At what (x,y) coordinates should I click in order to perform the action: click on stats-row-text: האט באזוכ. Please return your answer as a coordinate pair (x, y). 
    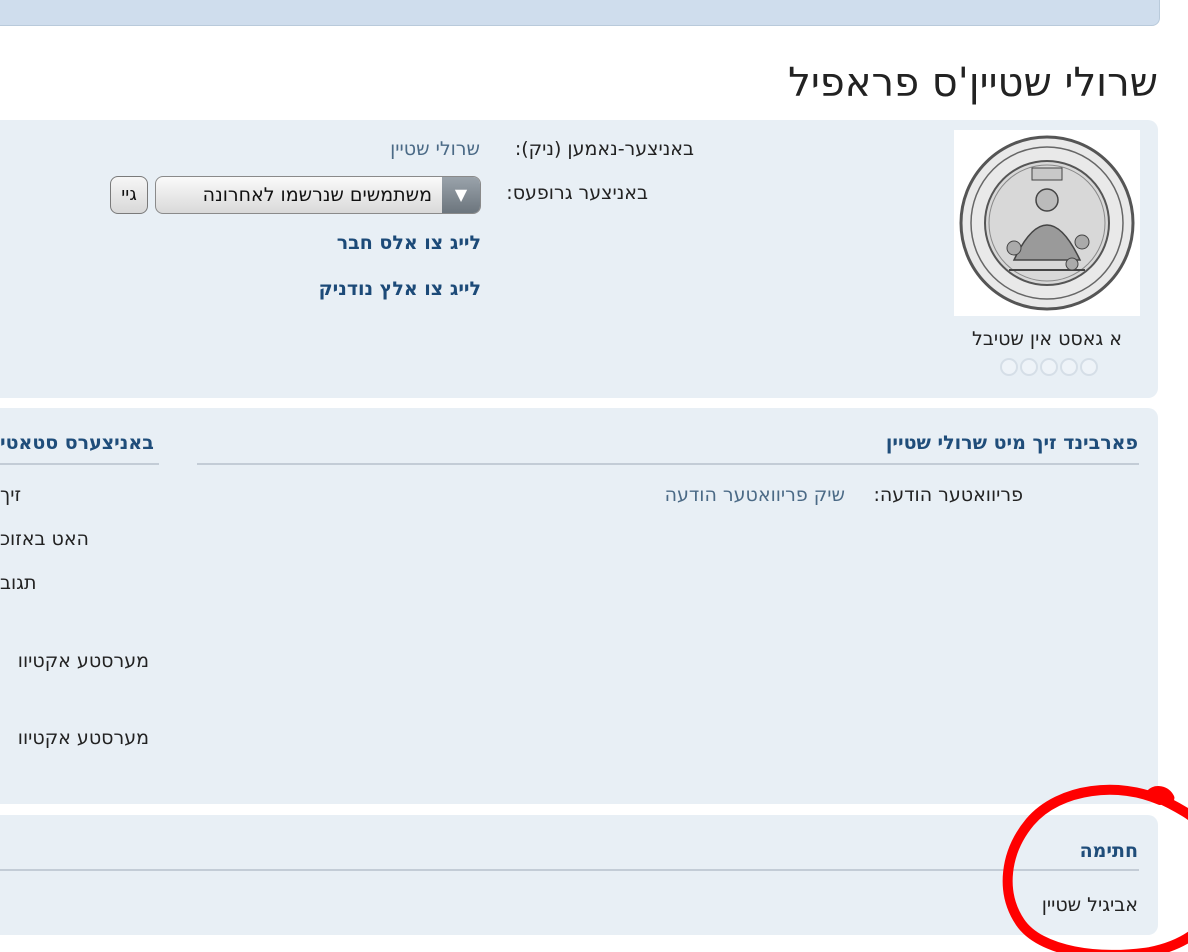
    Looking at the image, I should click on (44, 539).